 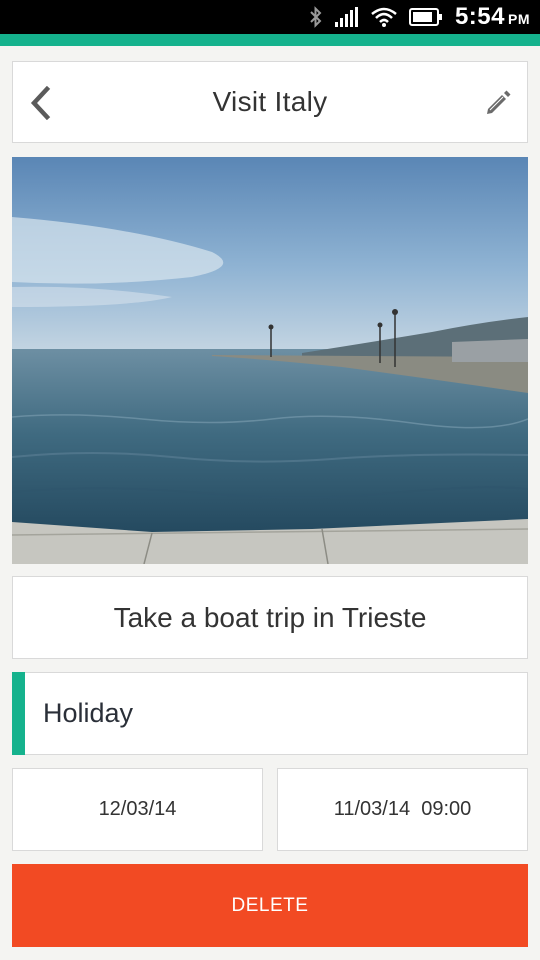 I want to click on clock-time: 5:54, so click(x=479, y=16).